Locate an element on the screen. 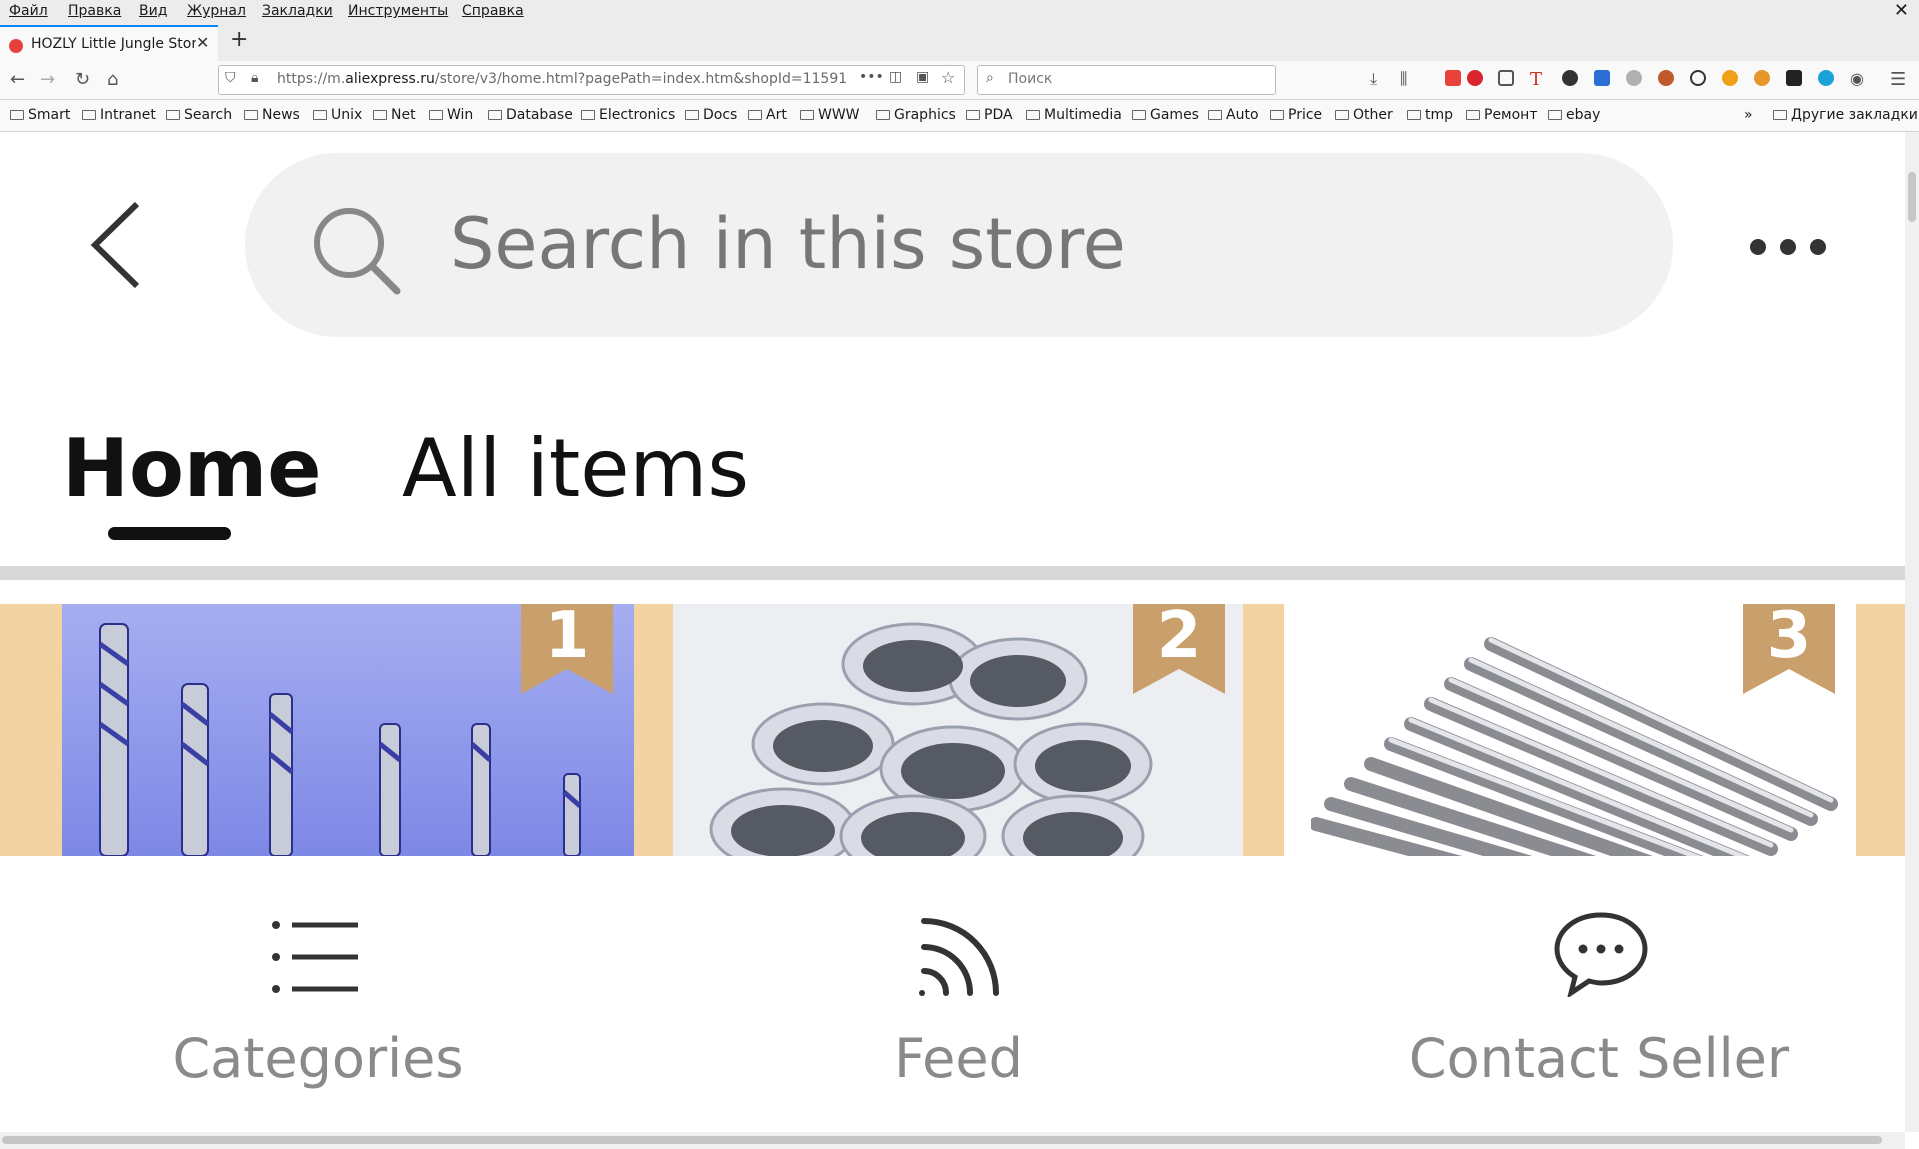  extension-dark-icon is located at coordinates (1570, 78).